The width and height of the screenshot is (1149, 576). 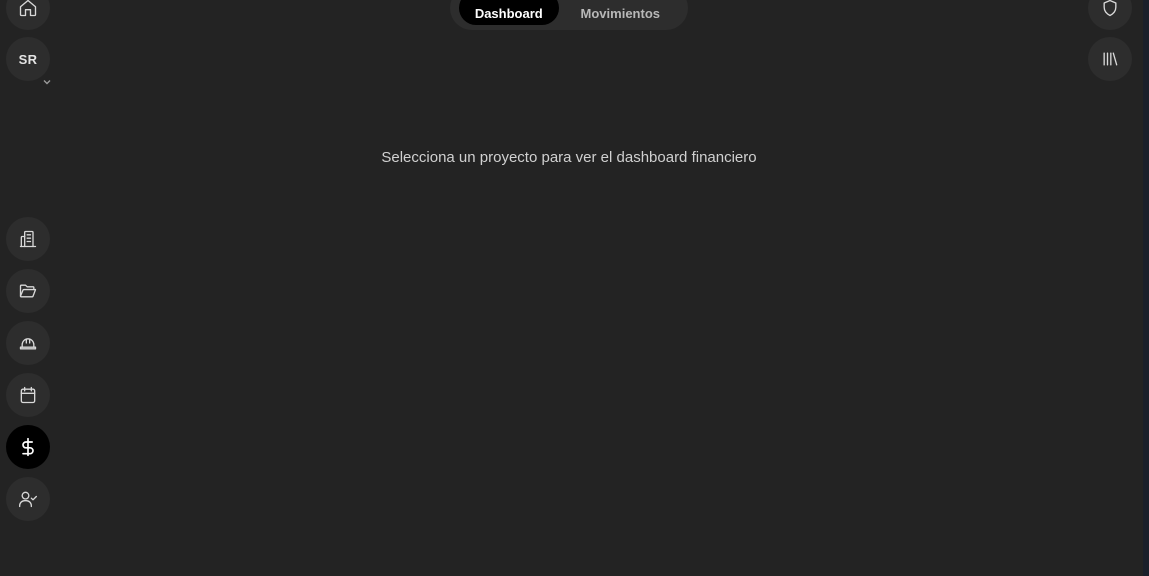 I want to click on calendar-icon, so click(x=28, y=395).